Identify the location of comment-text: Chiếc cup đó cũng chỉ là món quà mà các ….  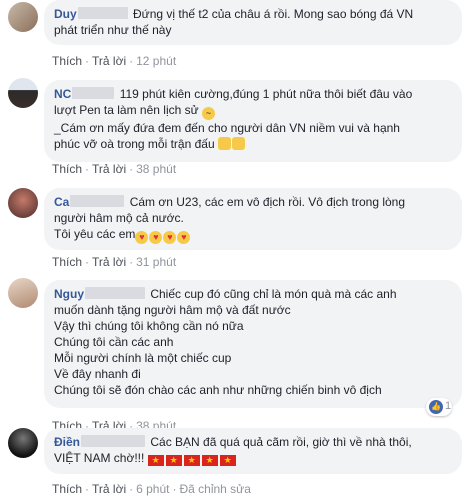
(273, 294).